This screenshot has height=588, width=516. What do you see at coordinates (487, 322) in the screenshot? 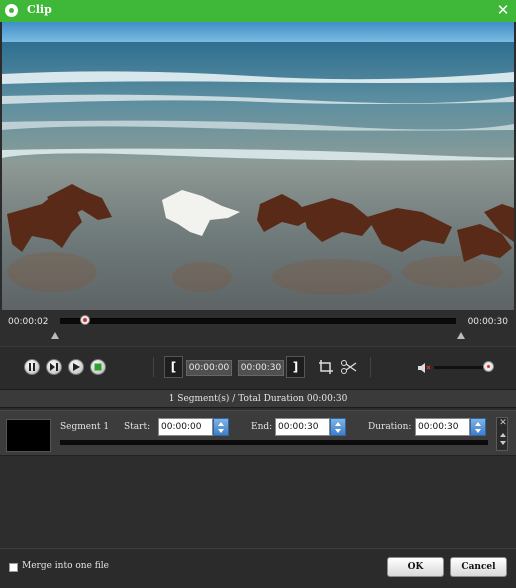
I see `total-time: 00:00:30` at bounding box center [487, 322].